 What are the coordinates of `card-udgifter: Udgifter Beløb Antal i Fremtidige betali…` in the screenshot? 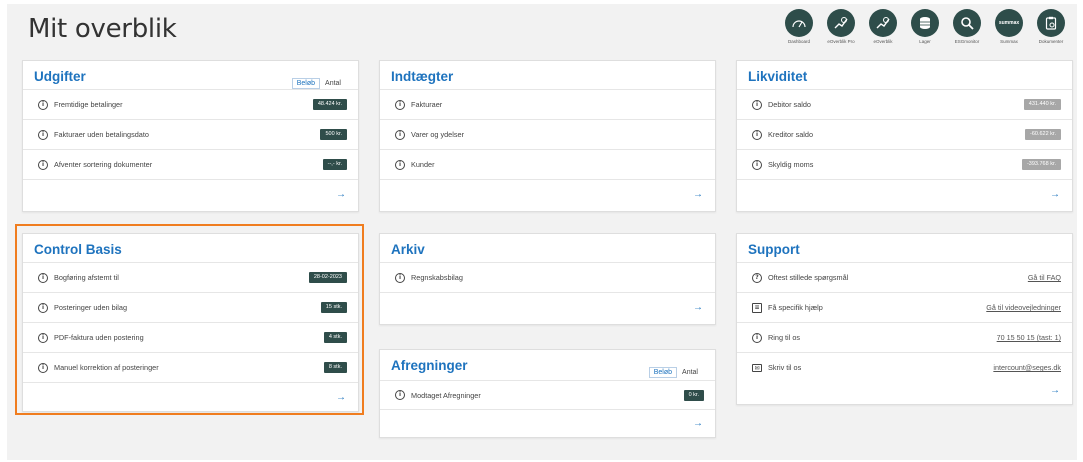 It's located at (190, 136).